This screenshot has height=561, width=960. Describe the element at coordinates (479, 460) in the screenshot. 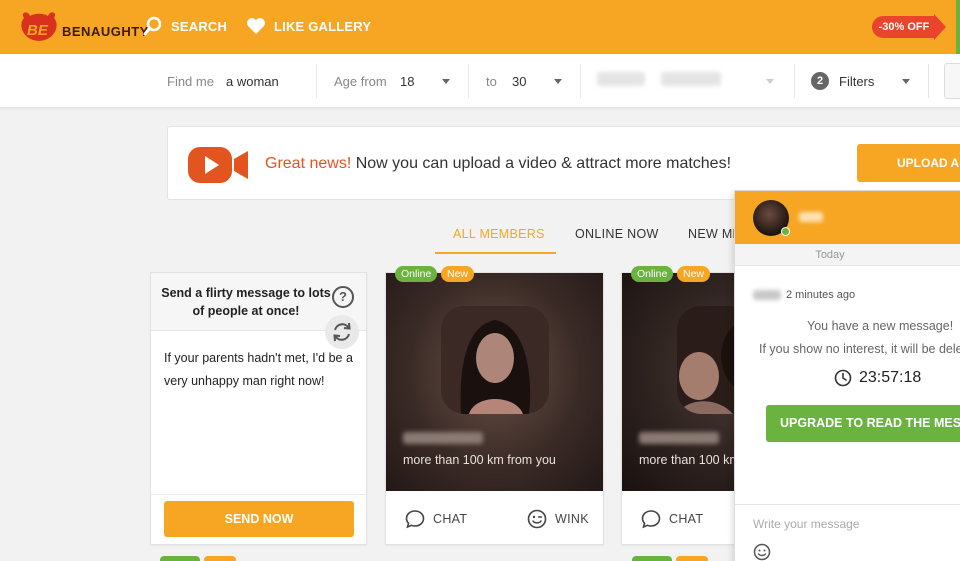

I see `member-distance: more than 100 km from you` at that location.